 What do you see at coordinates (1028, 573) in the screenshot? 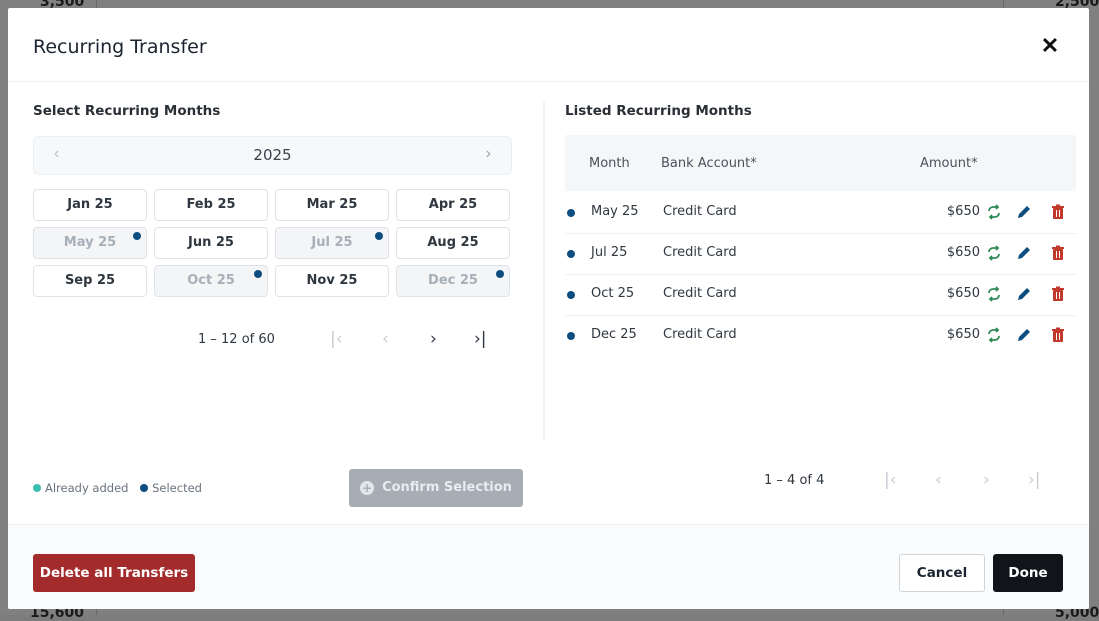
I see `done-button: Done` at bounding box center [1028, 573].